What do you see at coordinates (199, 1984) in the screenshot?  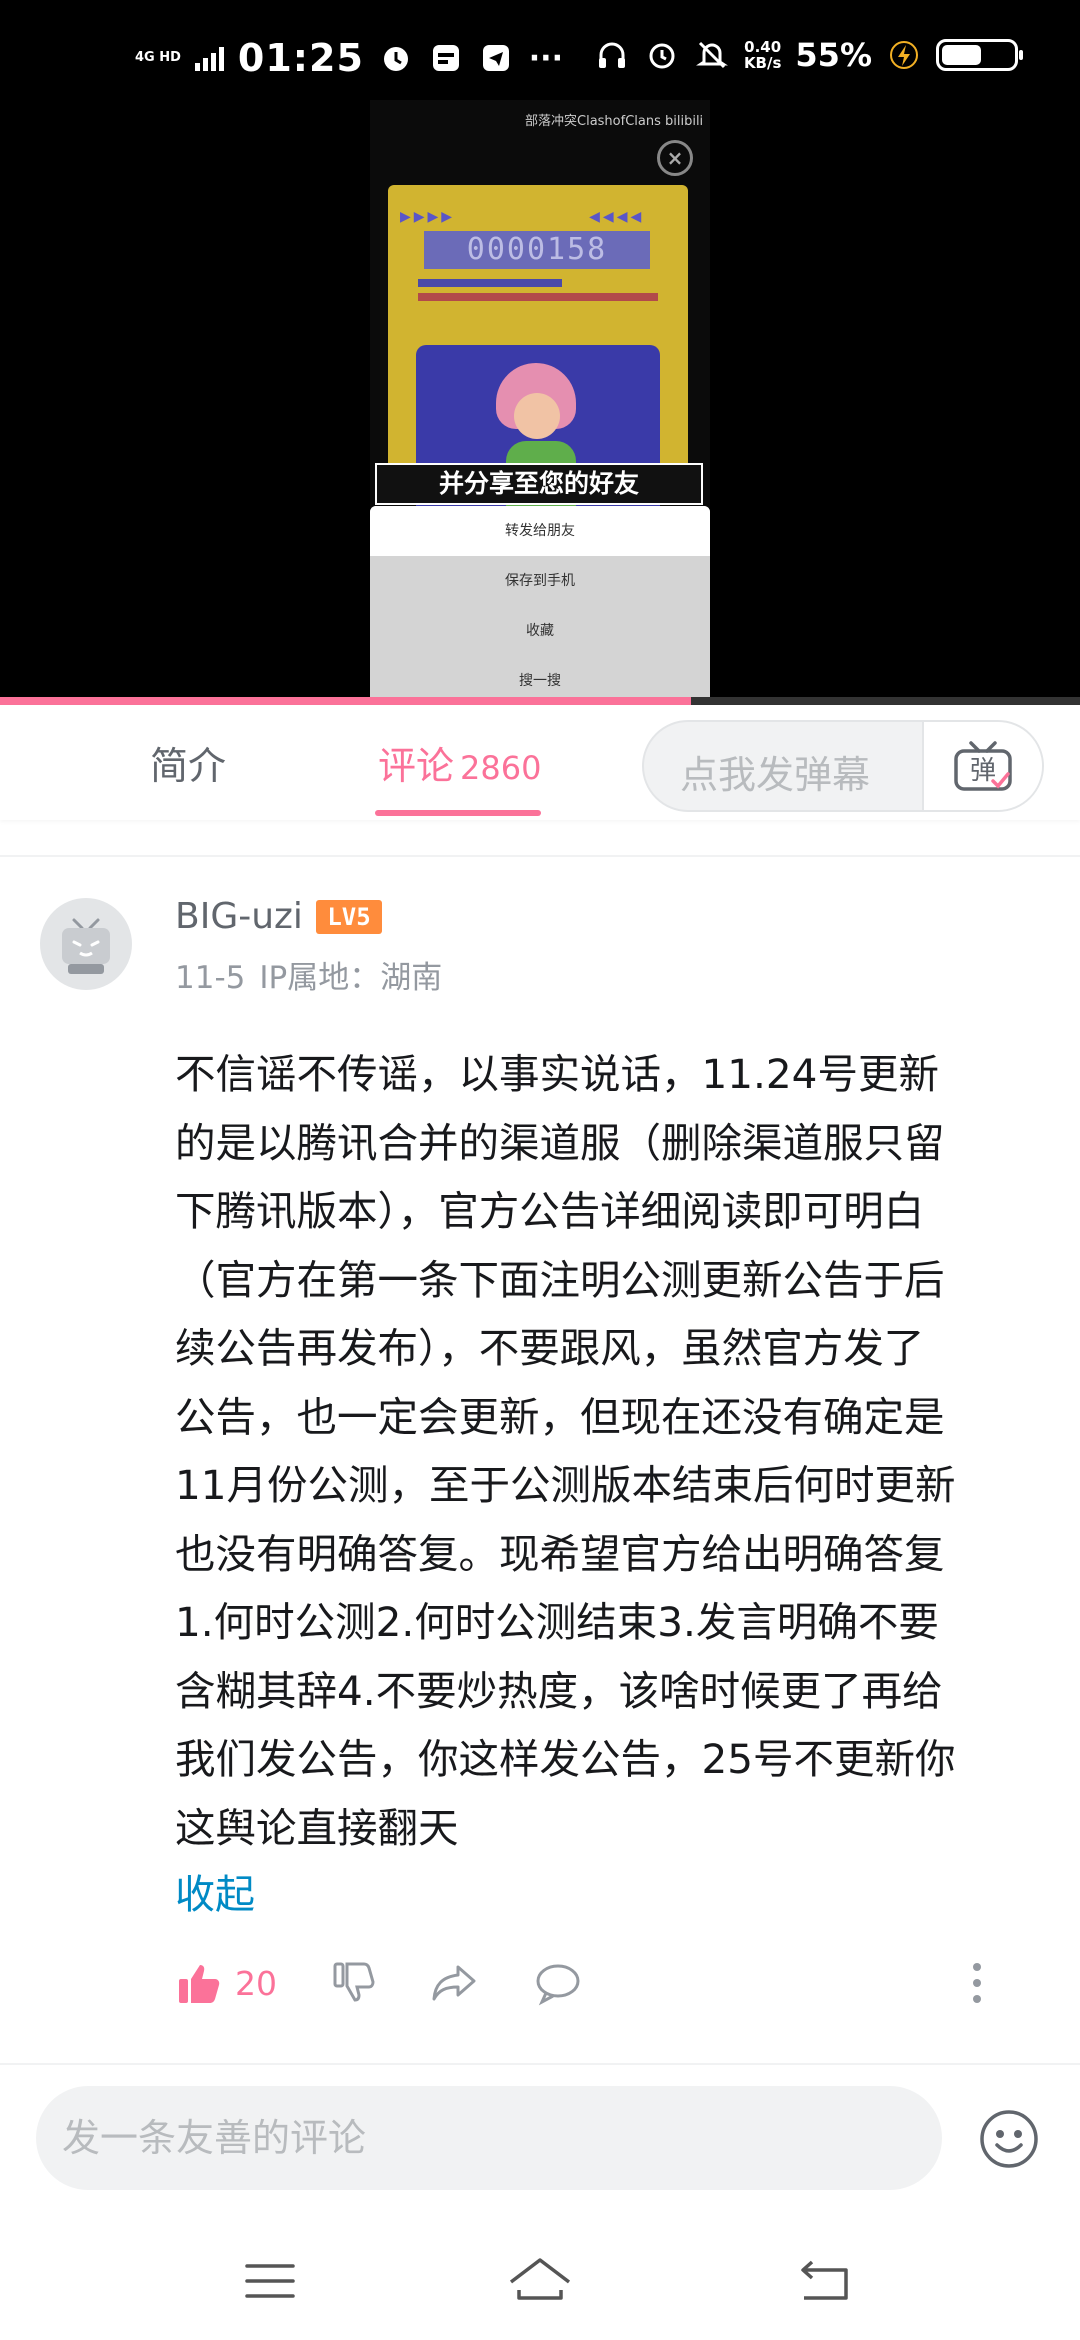 I see `thumb-up-icon` at bounding box center [199, 1984].